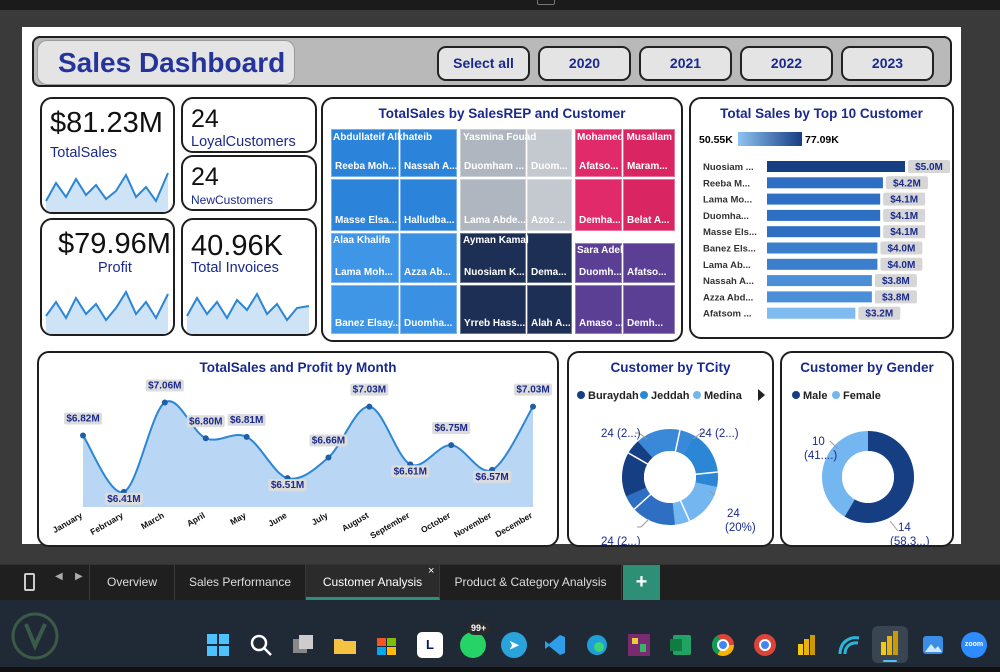  I want to click on chrome-profile-icon, so click(765, 645).